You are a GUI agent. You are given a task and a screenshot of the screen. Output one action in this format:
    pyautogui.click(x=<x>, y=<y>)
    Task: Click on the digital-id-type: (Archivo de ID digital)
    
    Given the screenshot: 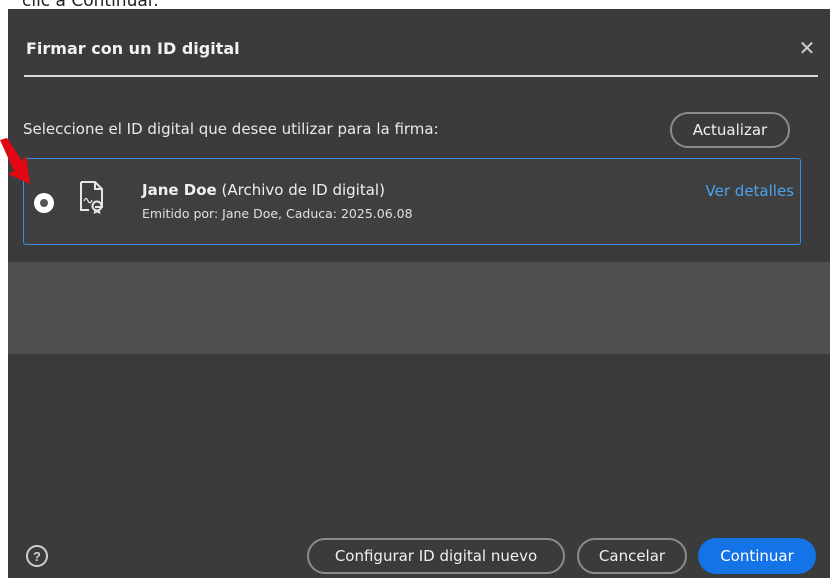 What is the action you would take?
    pyautogui.click(x=303, y=190)
    